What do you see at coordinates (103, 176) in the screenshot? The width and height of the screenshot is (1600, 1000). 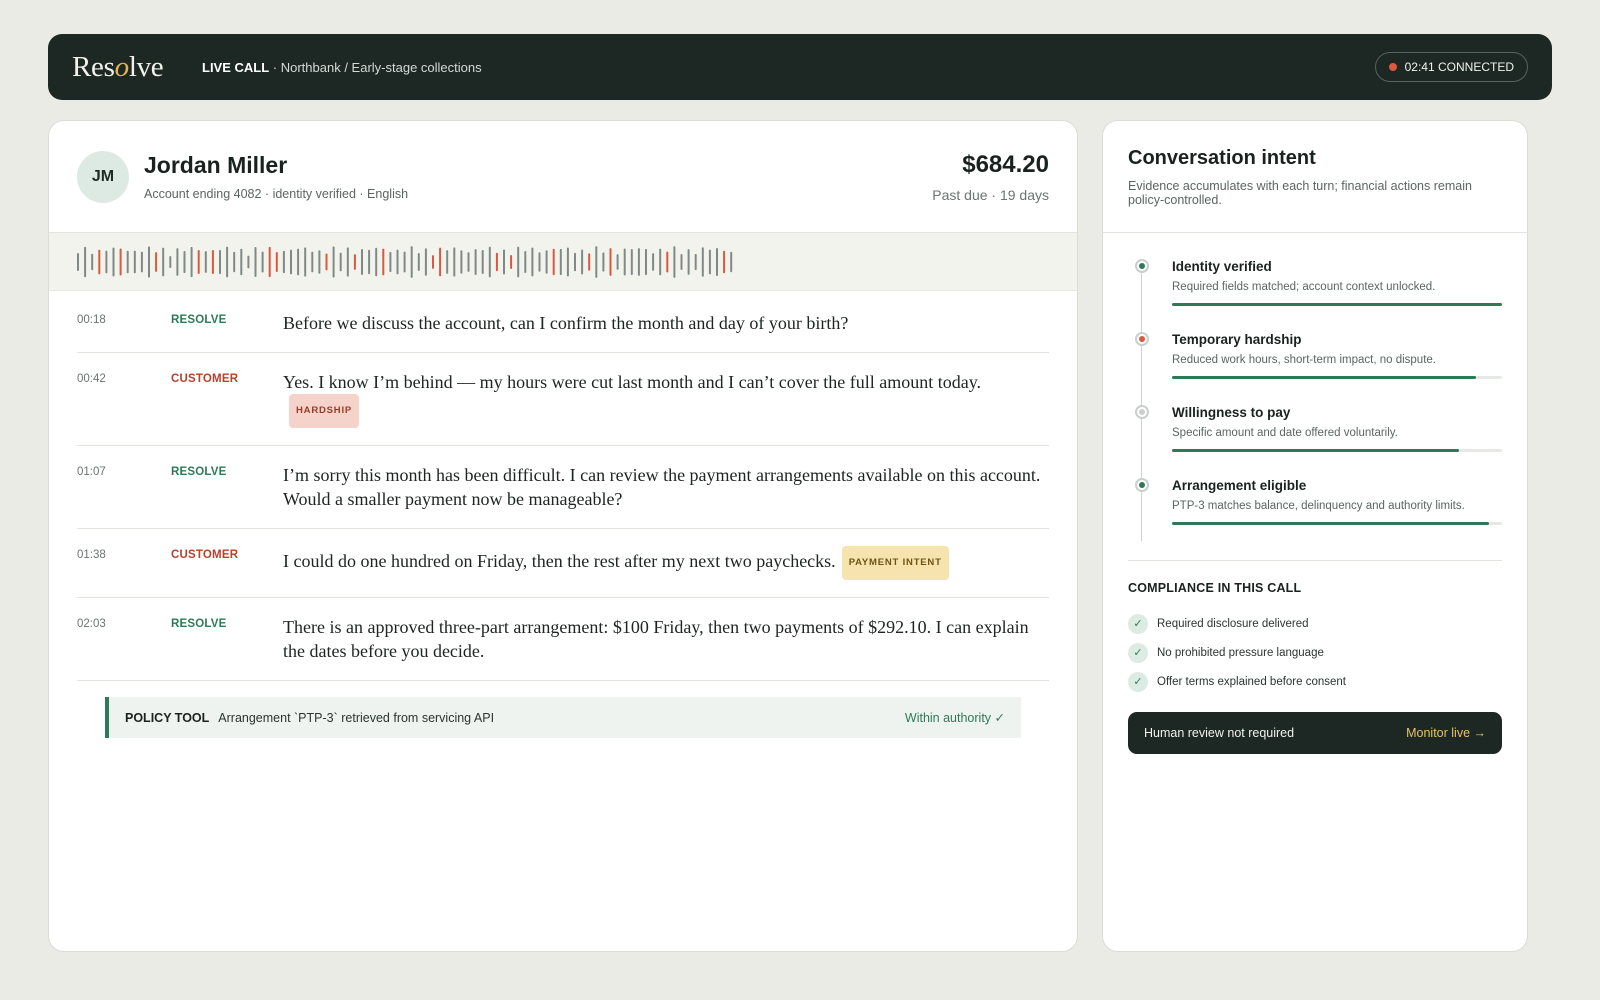 I see `avatar: JM` at bounding box center [103, 176].